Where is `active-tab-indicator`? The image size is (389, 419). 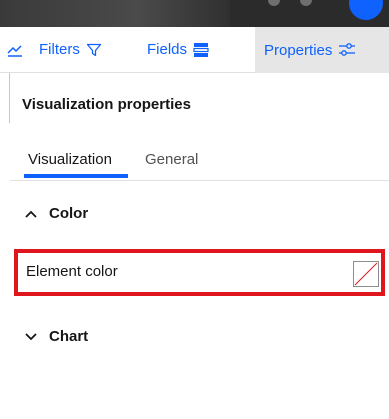
active-tab-indicator is located at coordinates (76, 176).